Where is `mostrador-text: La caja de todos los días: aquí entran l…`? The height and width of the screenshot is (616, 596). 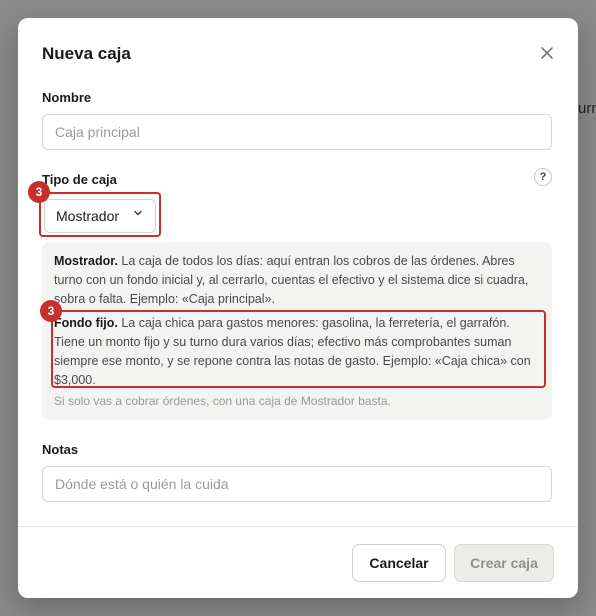
mostrador-text: La caja de todos los días: aquí entran l… is located at coordinates (291, 280).